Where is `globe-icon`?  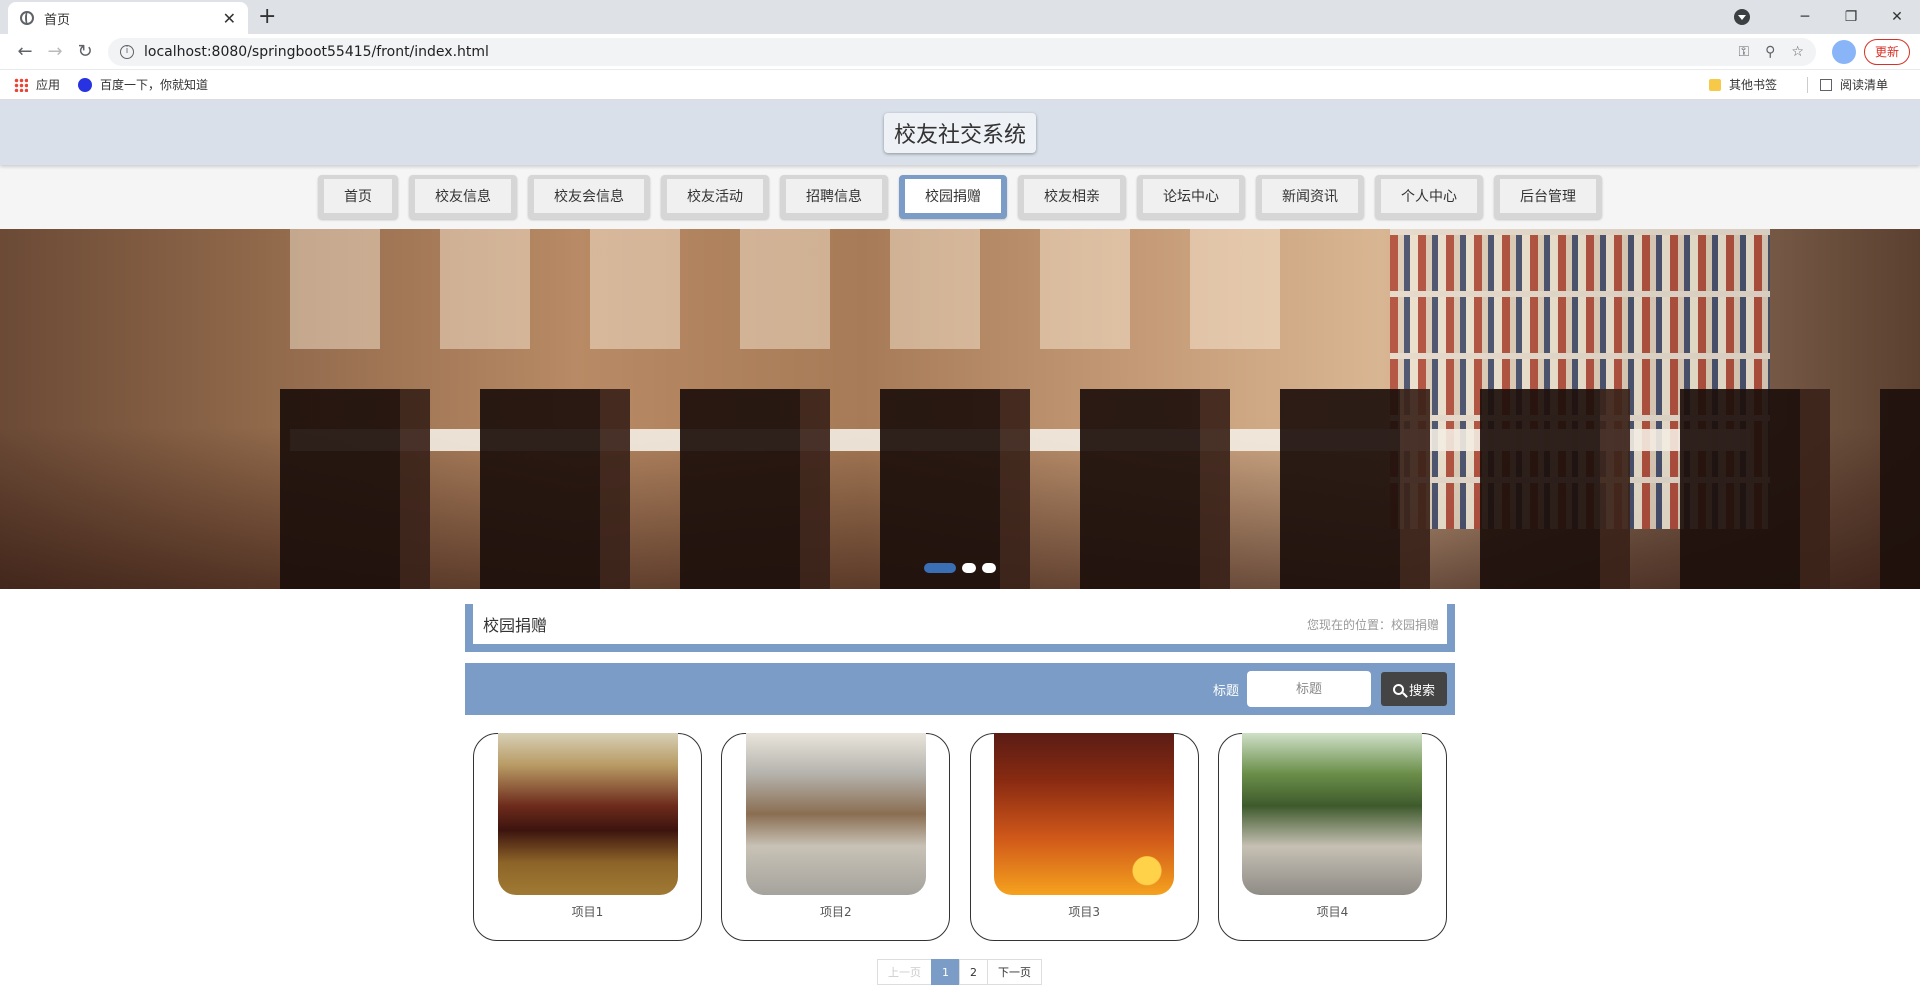 globe-icon is located at coordinates (27, 18).